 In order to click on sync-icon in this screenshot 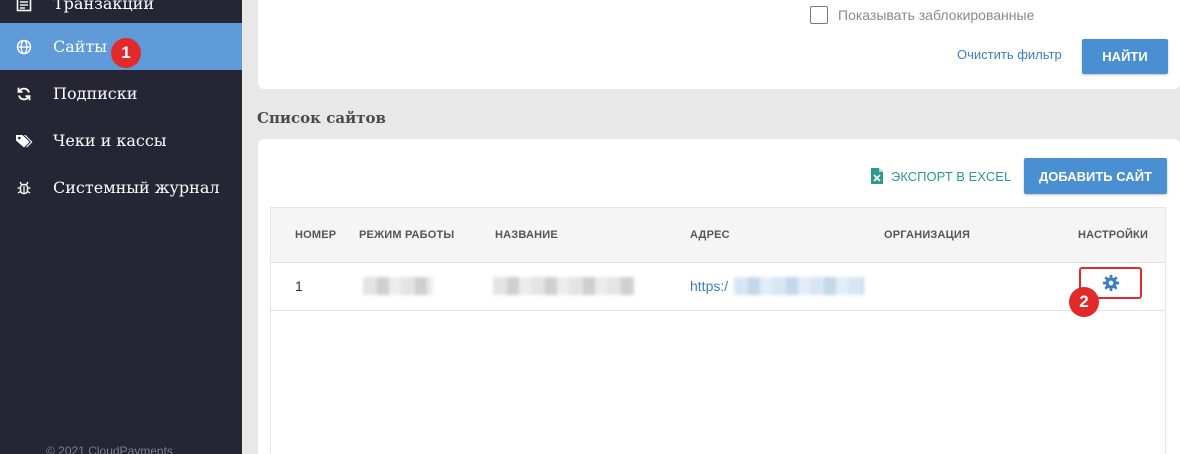, I will do `click(24, 94)`.